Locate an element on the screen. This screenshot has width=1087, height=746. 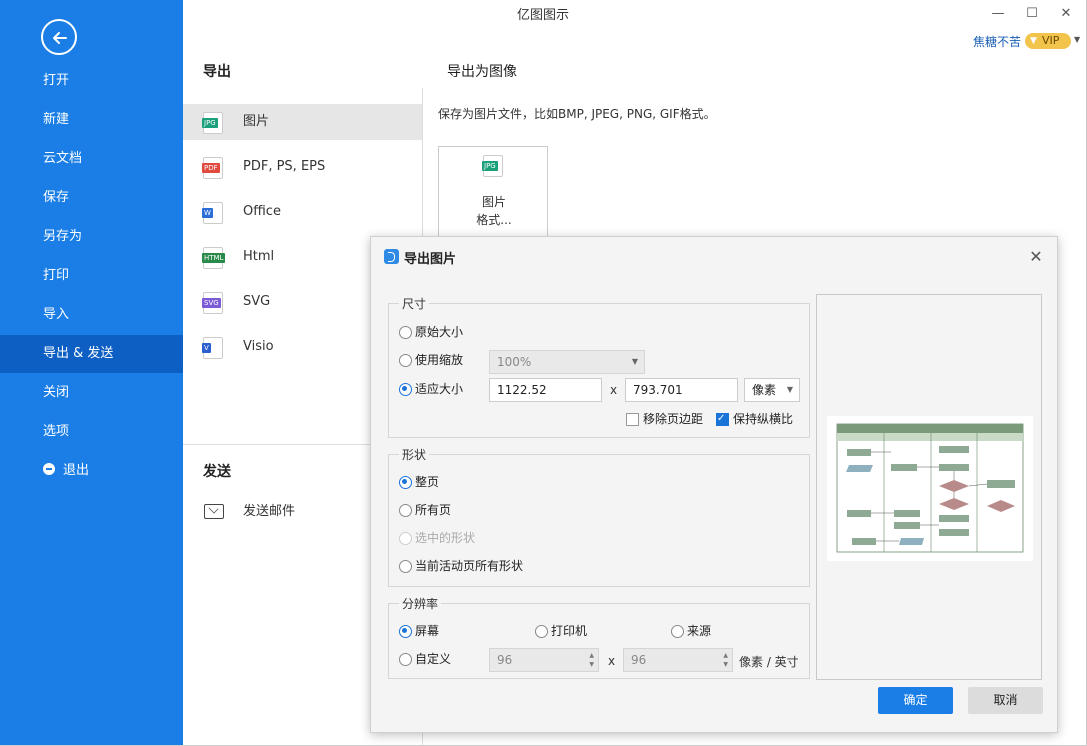
height-input: 793.701 is located at coordinates (681, 390).